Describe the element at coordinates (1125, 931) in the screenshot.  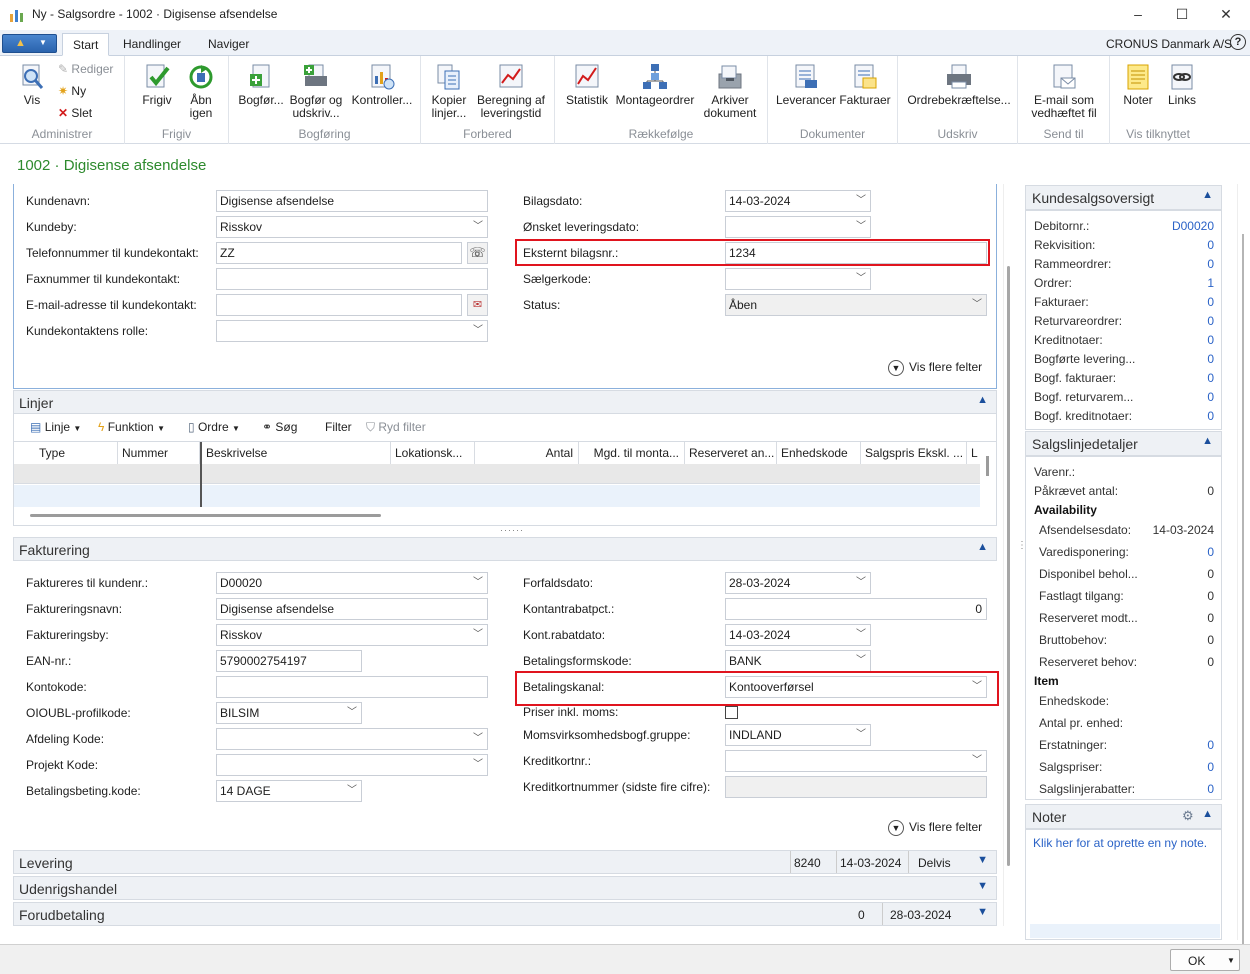
I see `note-input-area` at that location.